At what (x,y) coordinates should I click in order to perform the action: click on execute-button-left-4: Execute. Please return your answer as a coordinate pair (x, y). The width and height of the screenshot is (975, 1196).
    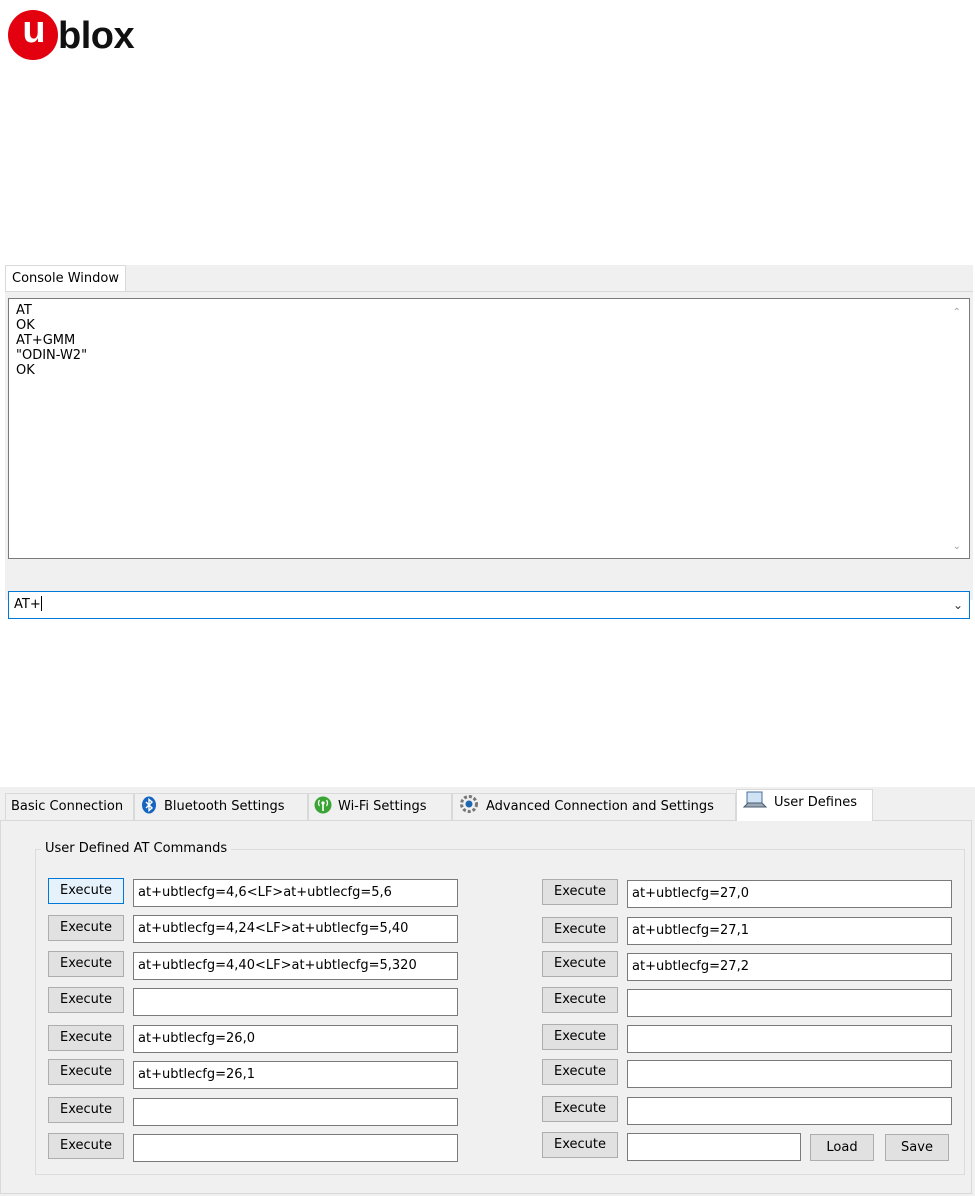
    Looking at the image, I should click on (86, 1000).